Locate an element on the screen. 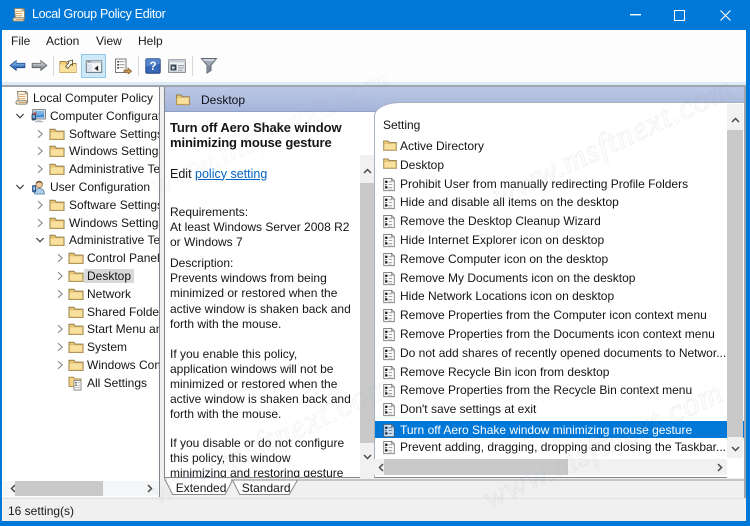 The width and height of the screenshot is (750, 526). svg-text: Standard is located at coordinates (266, 488).